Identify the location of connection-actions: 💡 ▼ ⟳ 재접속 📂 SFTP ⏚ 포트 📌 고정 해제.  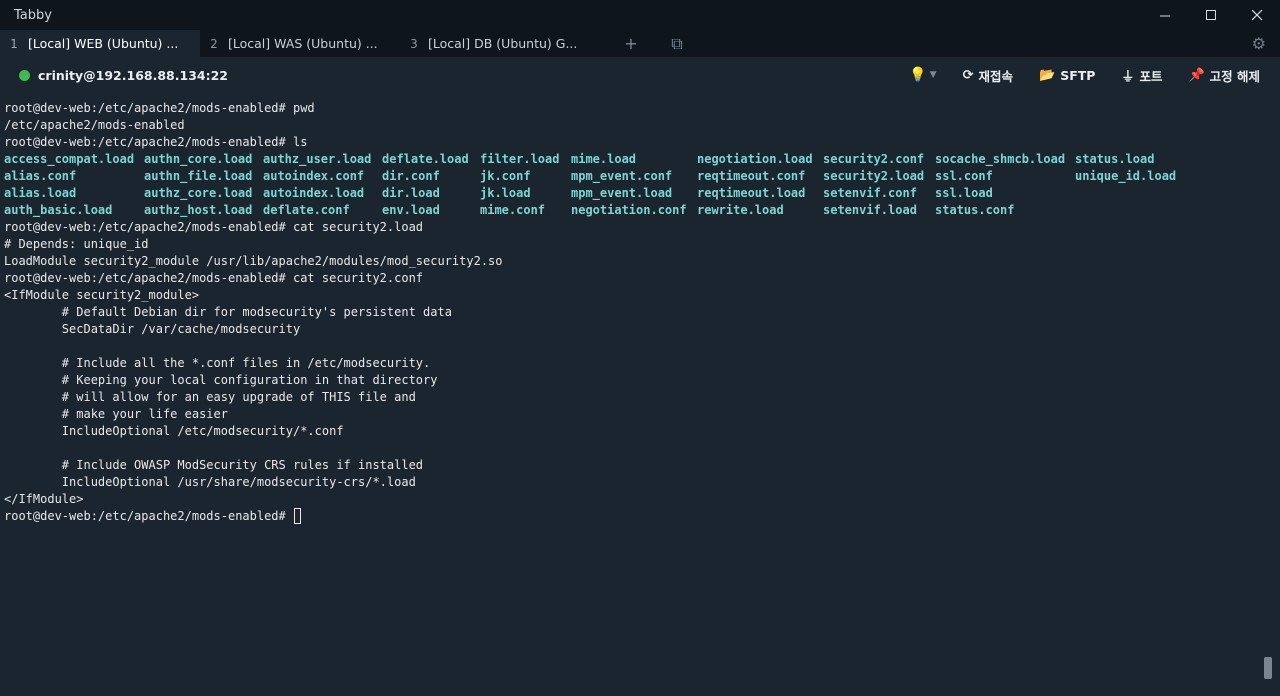
(1071, 75).